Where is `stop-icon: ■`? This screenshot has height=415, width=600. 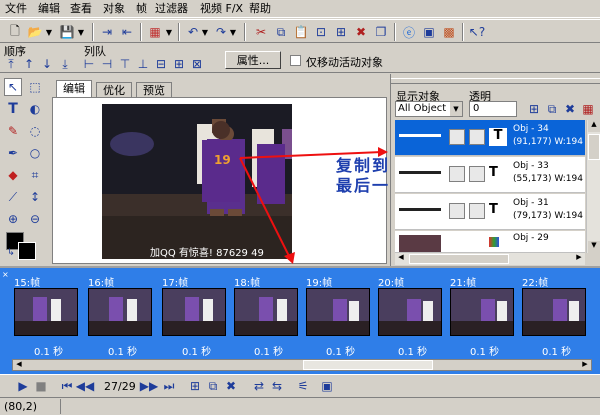
stop-icon: ■ is located at coordinates (41, 386).